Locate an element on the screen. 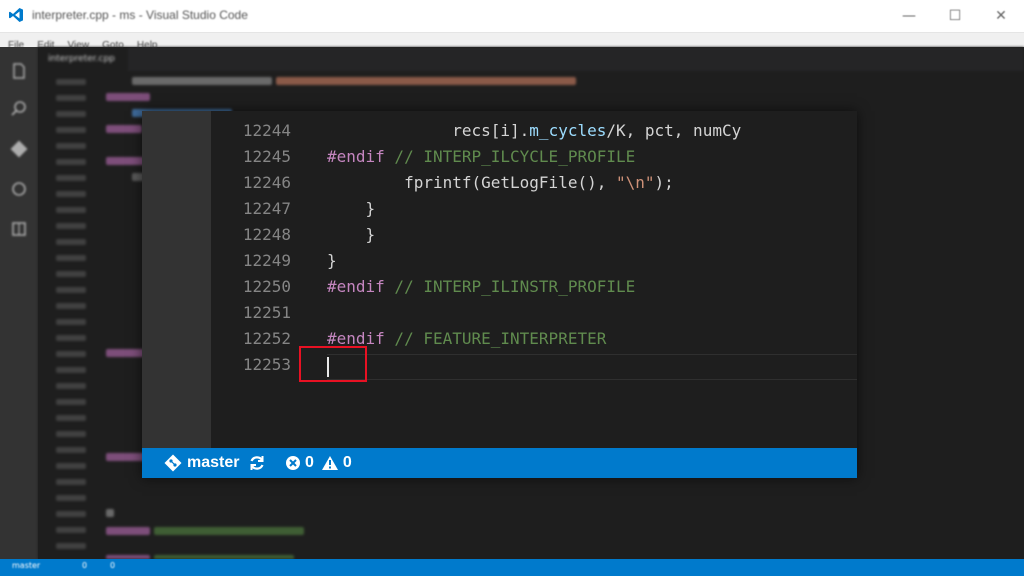  line-number: 12252 is located at coordinates (266, 338).